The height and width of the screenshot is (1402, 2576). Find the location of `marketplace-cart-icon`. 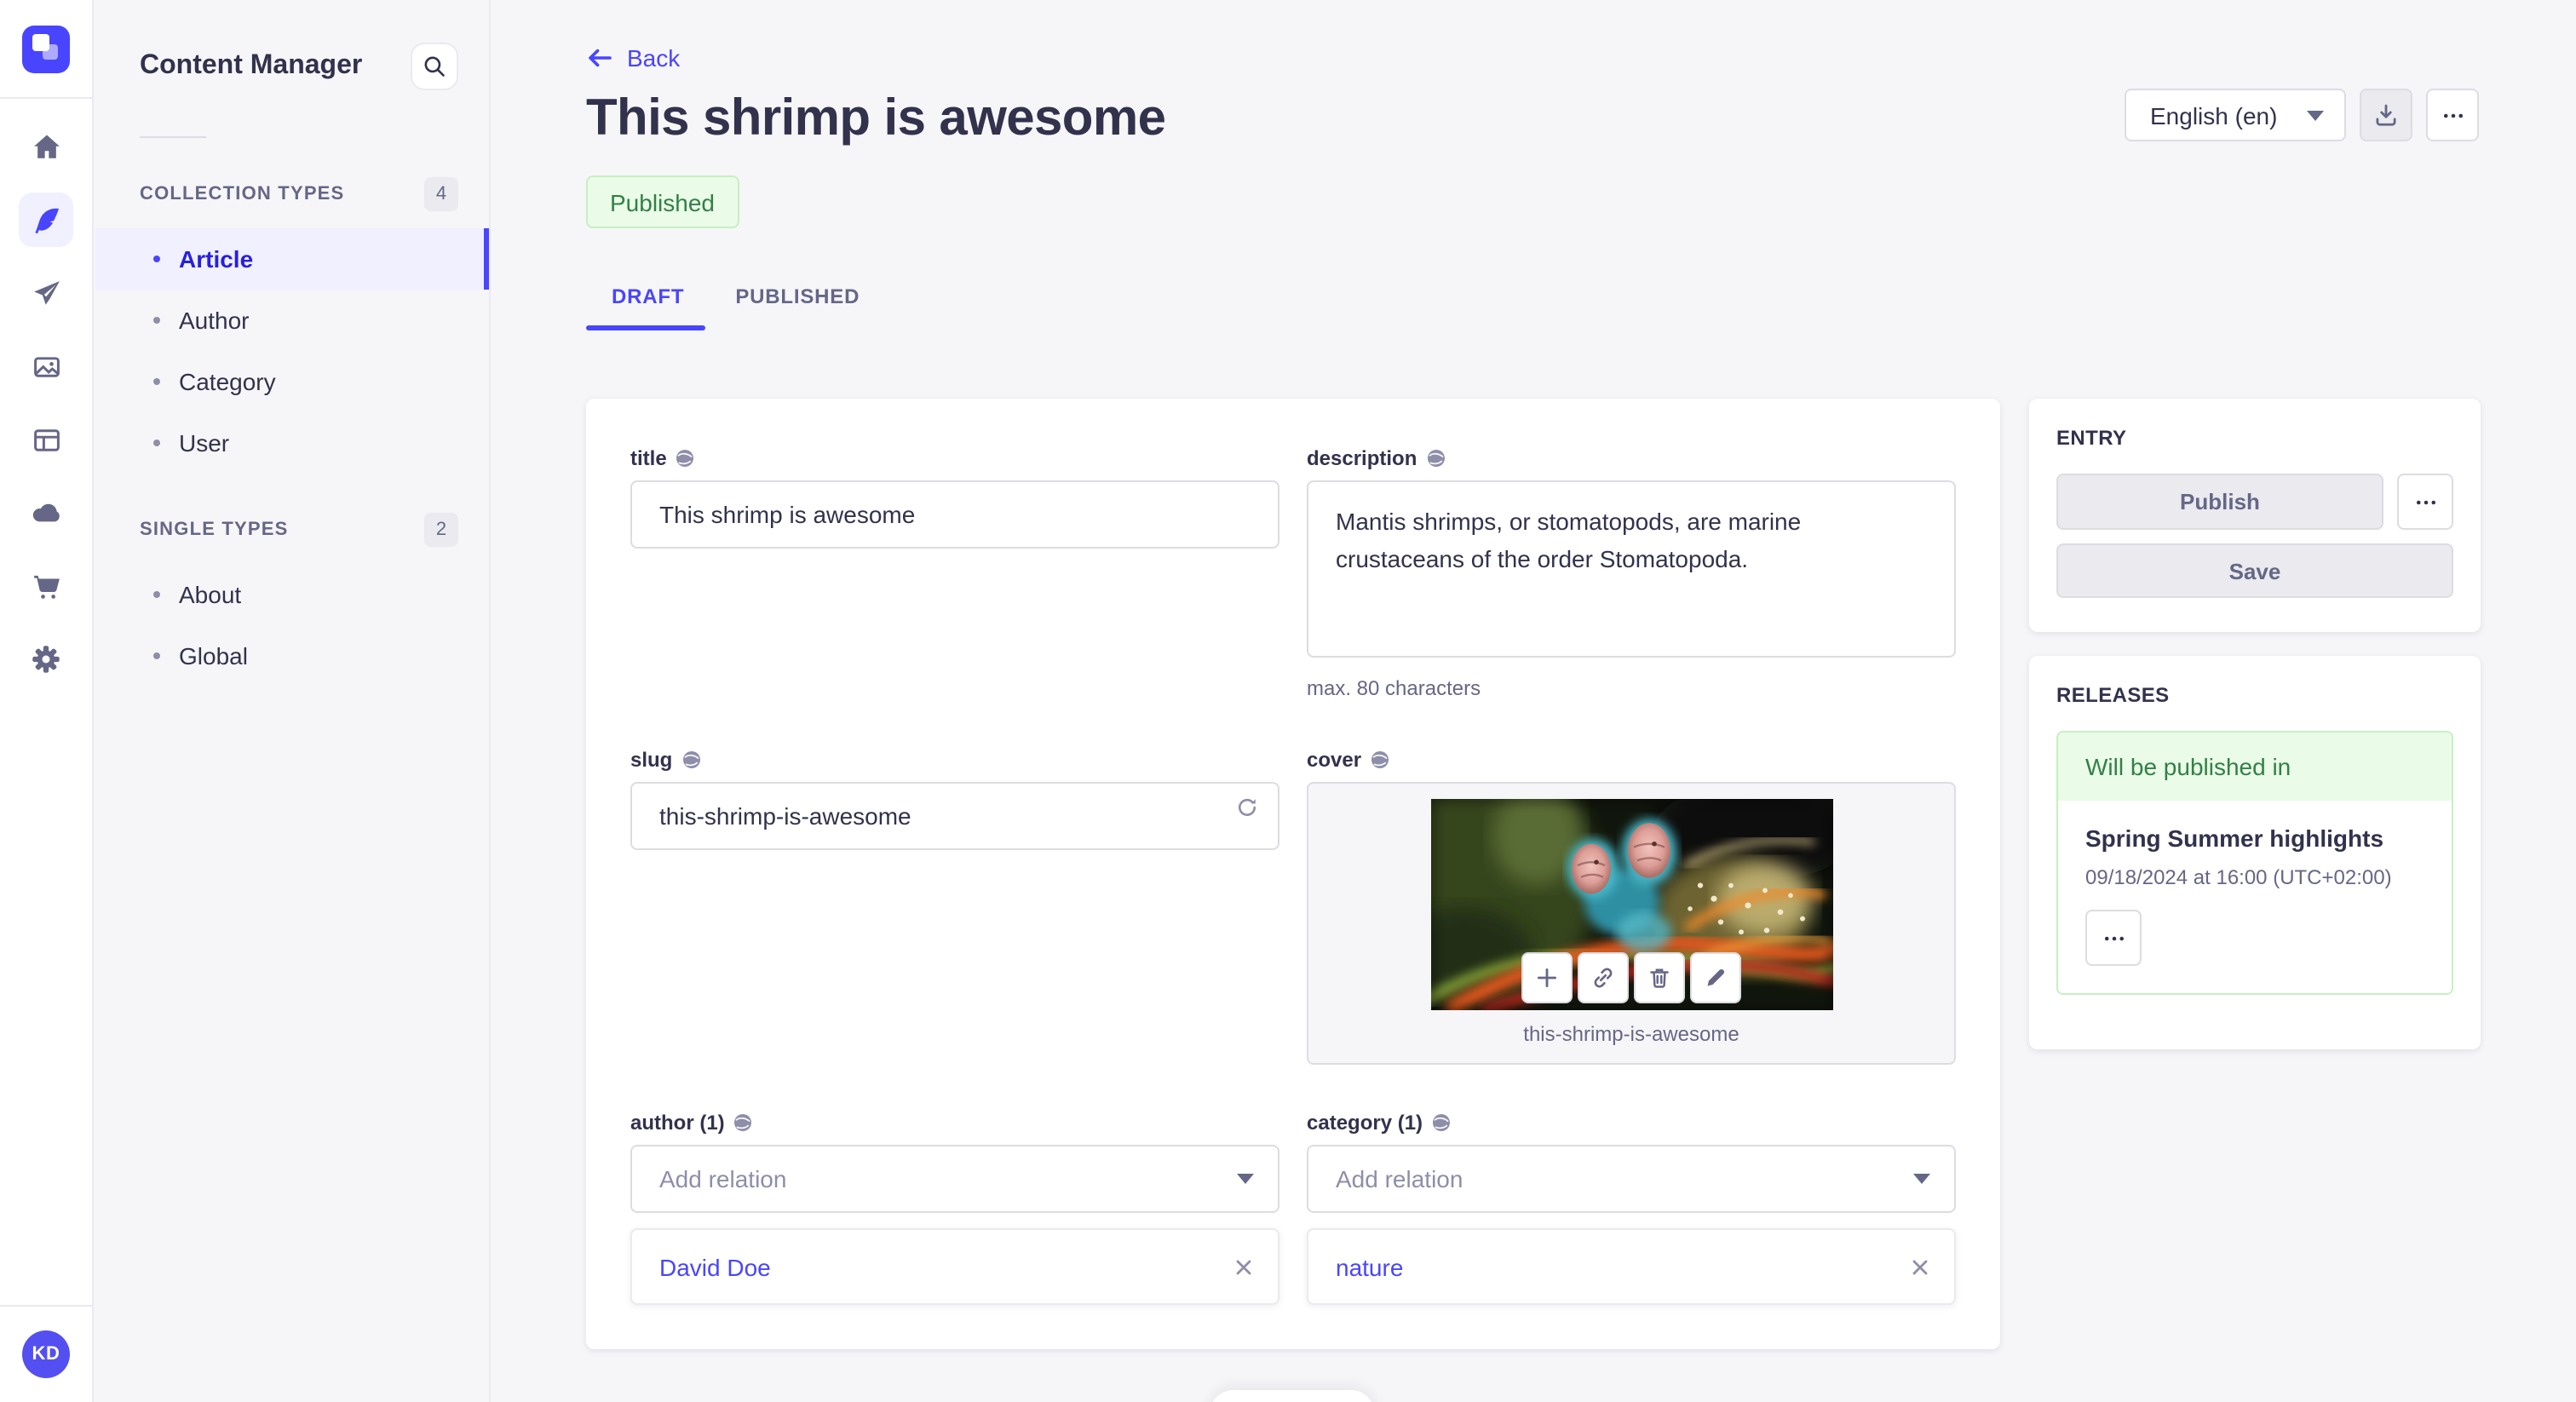

marketplace-cart-icon is located at coordinates (46, 586).